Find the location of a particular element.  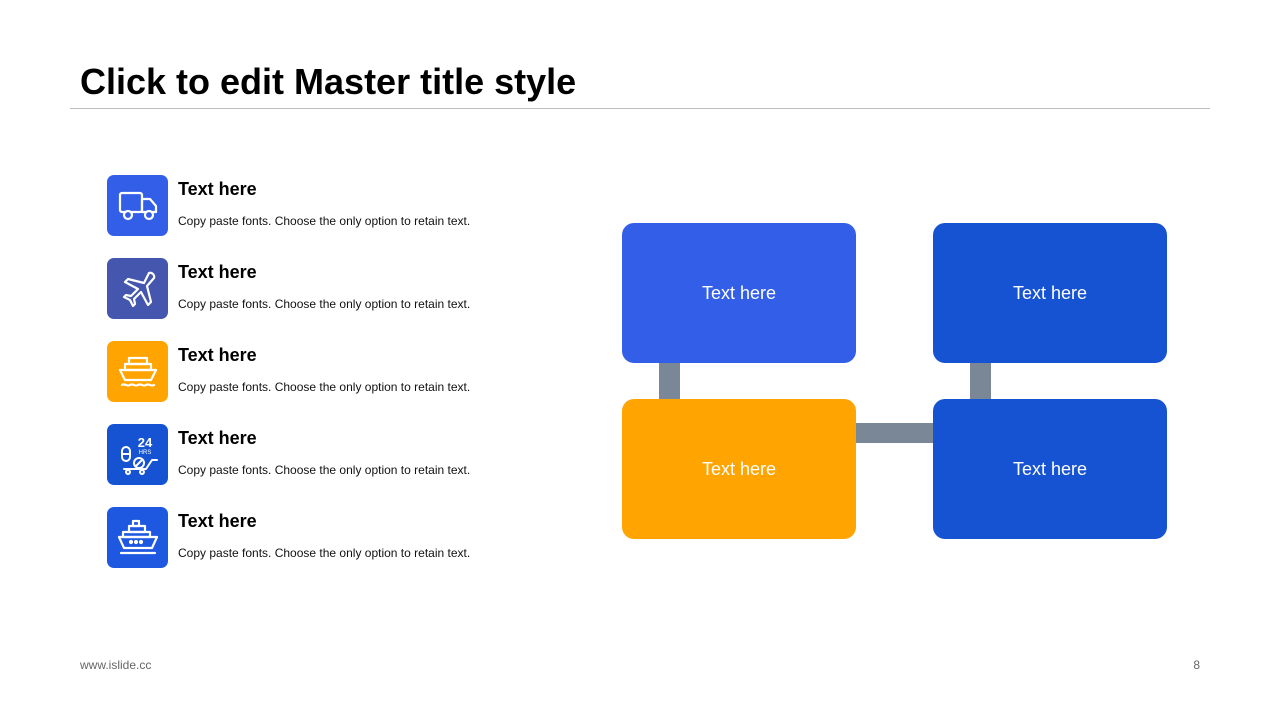

cargo-ship-icon is located at coordinates (137, 371).